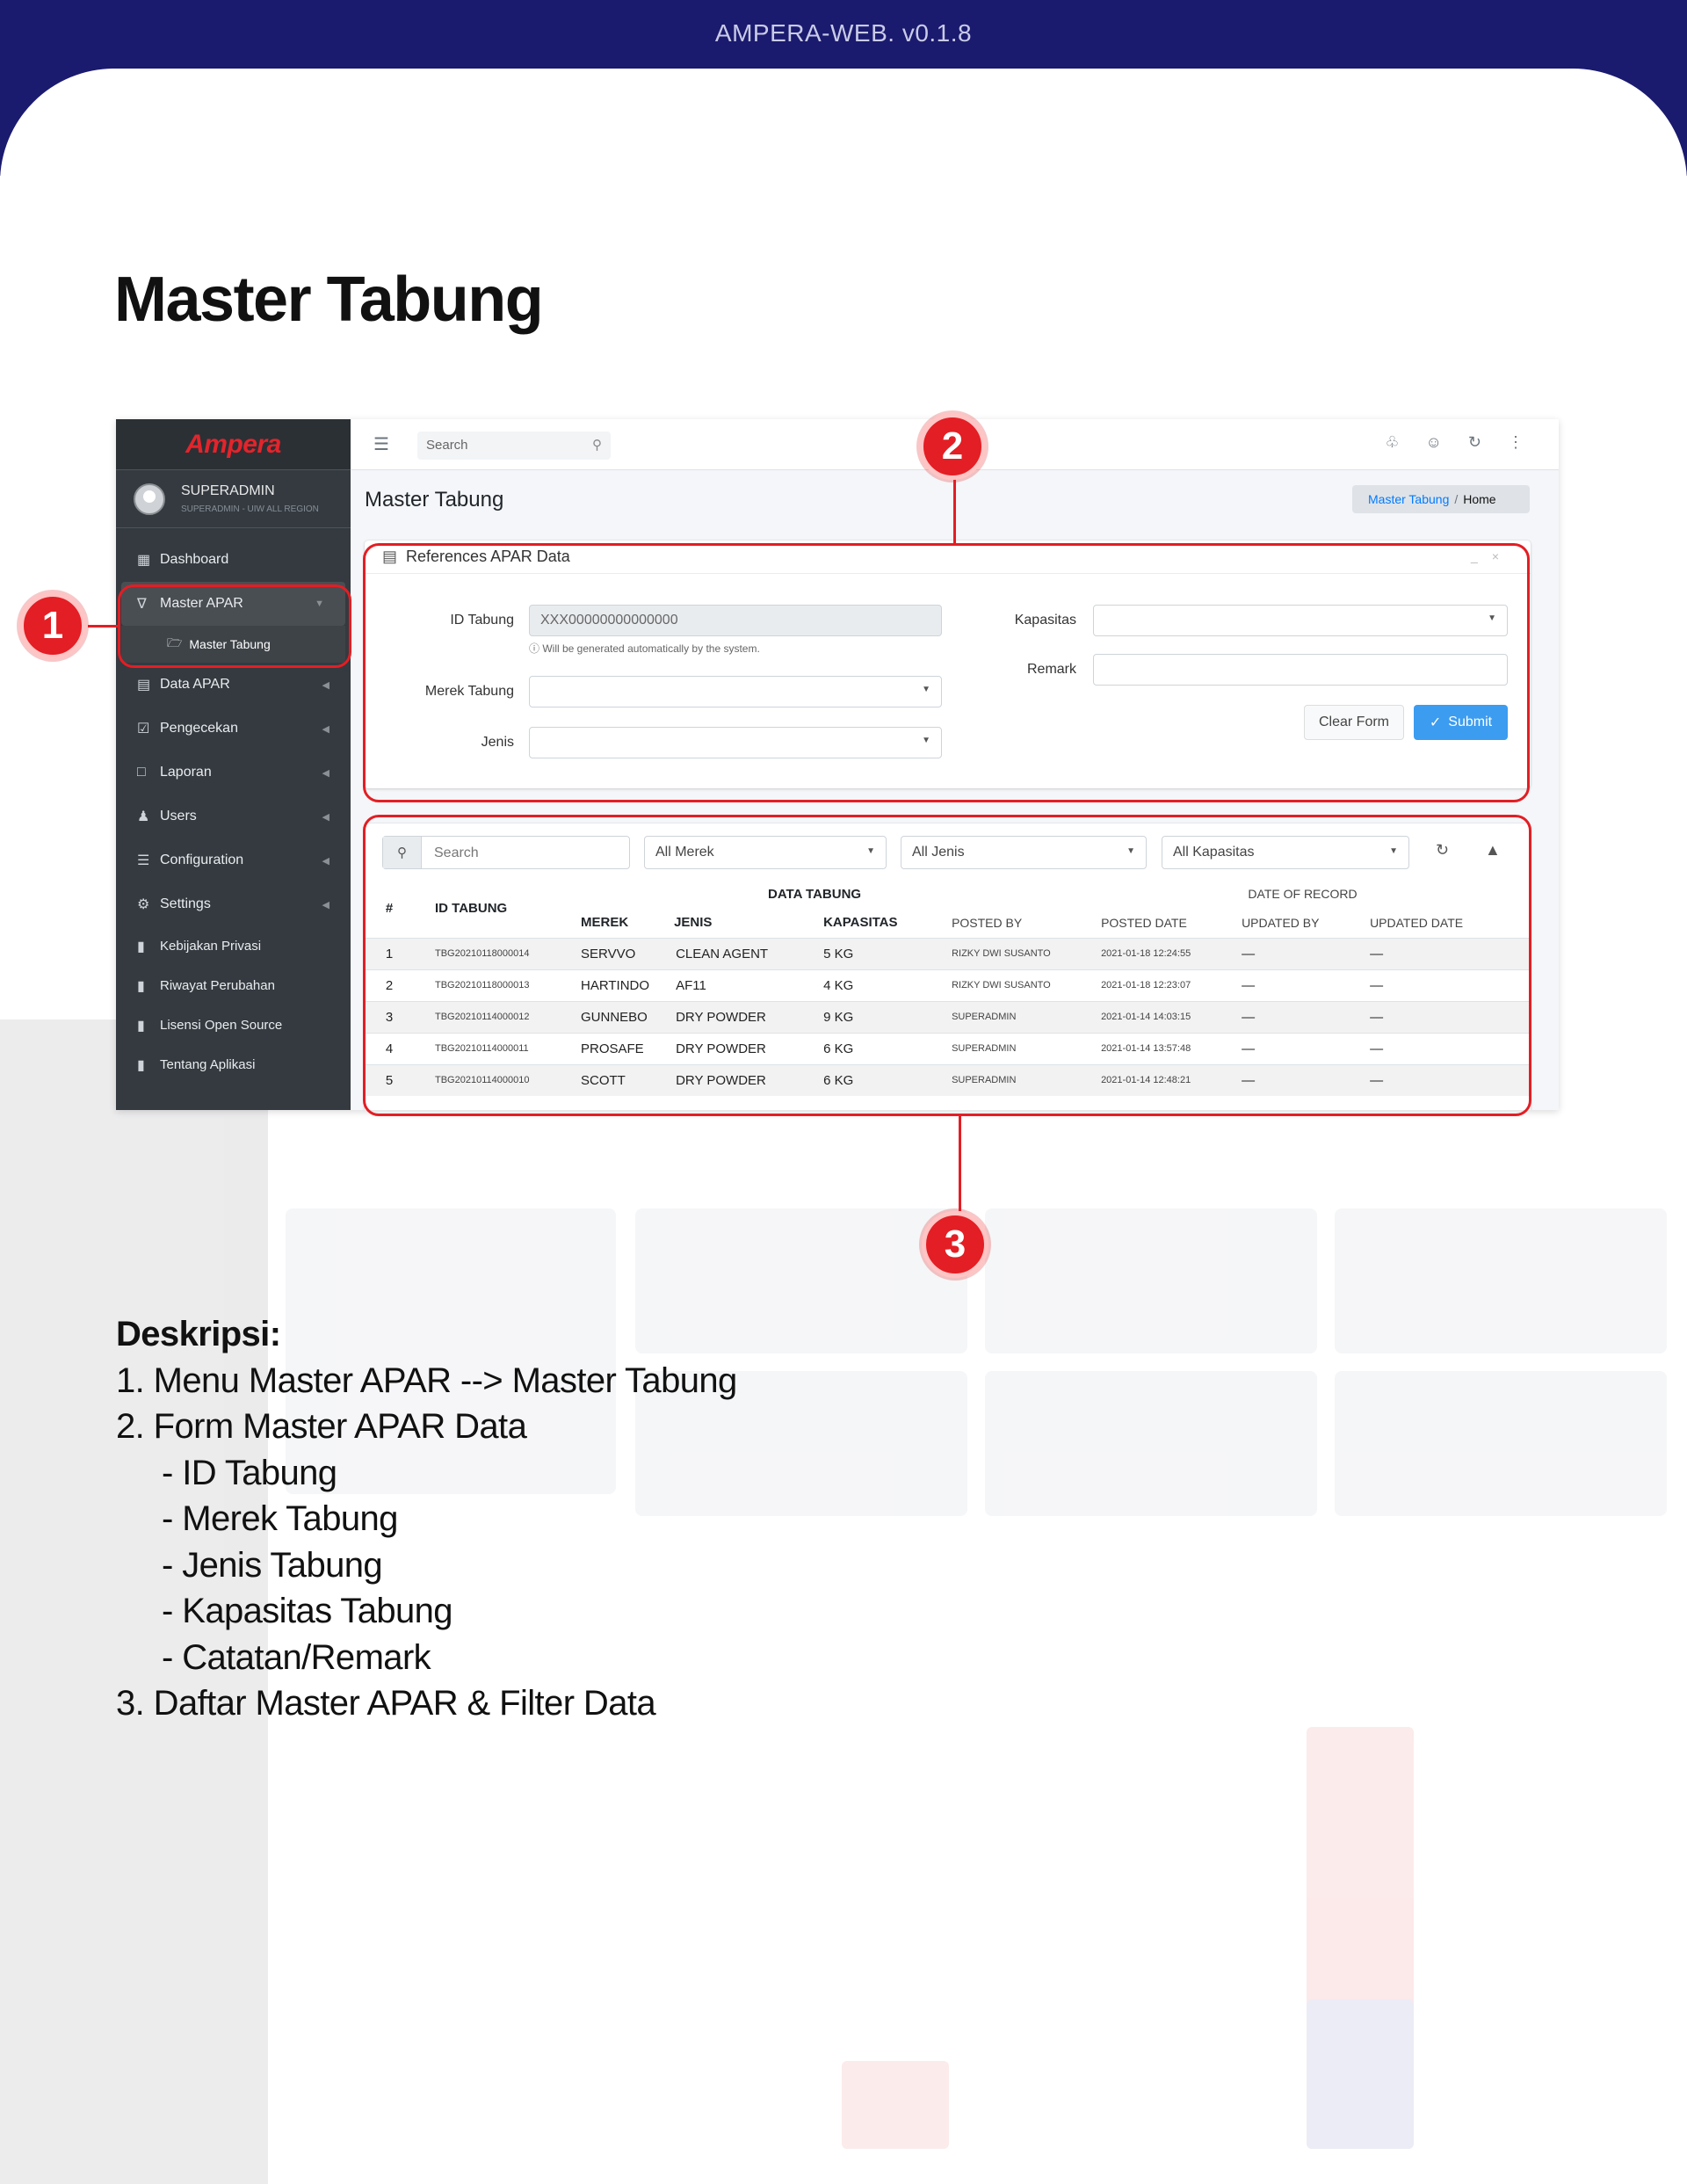  What do you see at coordinates (307, 1611) in the screenshot?
I see `description-subline: - Kapasitas Tabung` at bounding box center [307, 1611].